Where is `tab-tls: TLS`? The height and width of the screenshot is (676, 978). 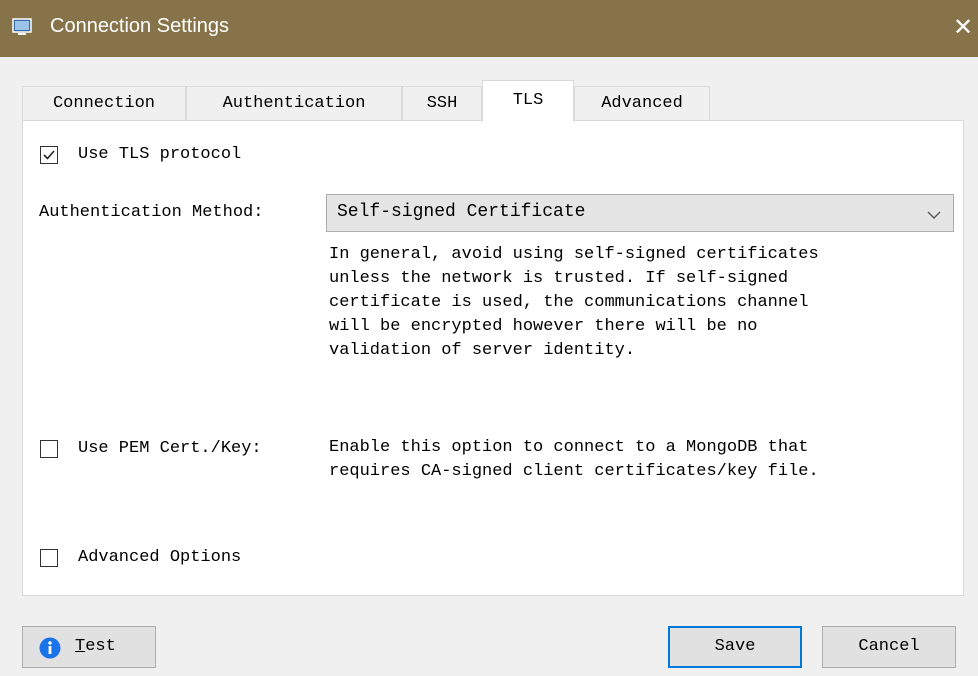
tab-tls: TLS is located at coordinates (528, 101).